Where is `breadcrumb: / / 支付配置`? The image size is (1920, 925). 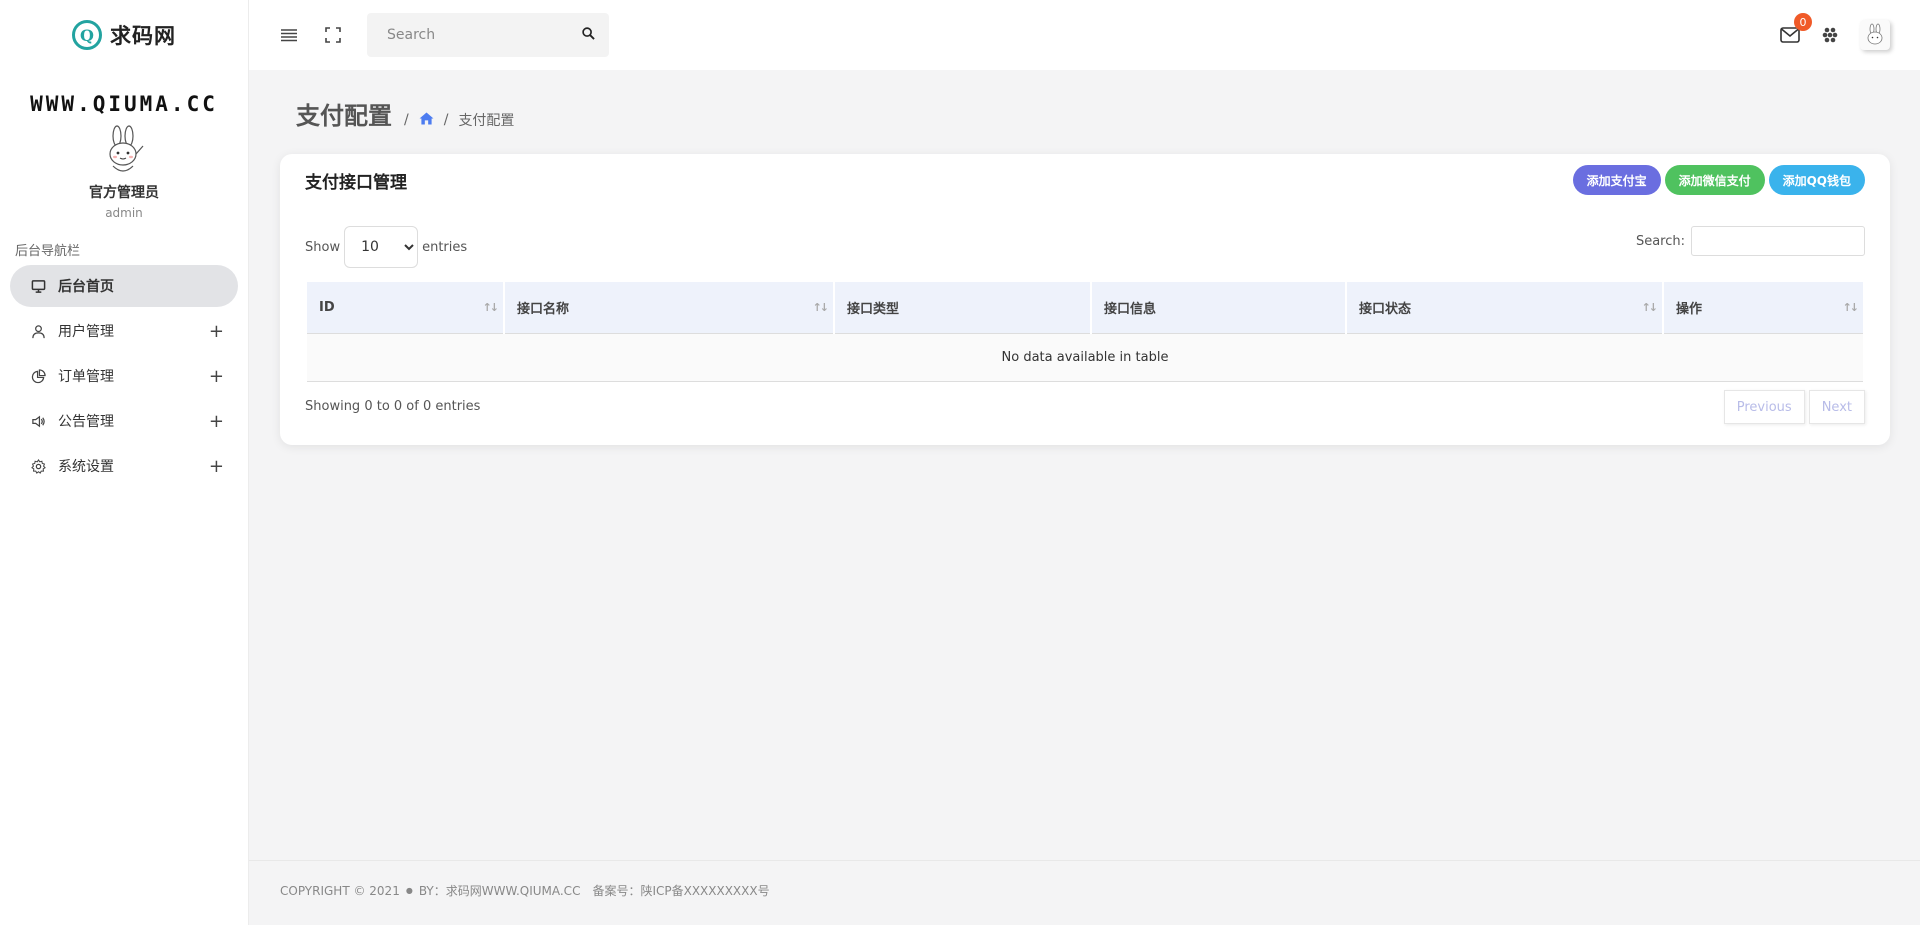
breadcrumb: / / 支付配置 is located at coordinates (459, 120).